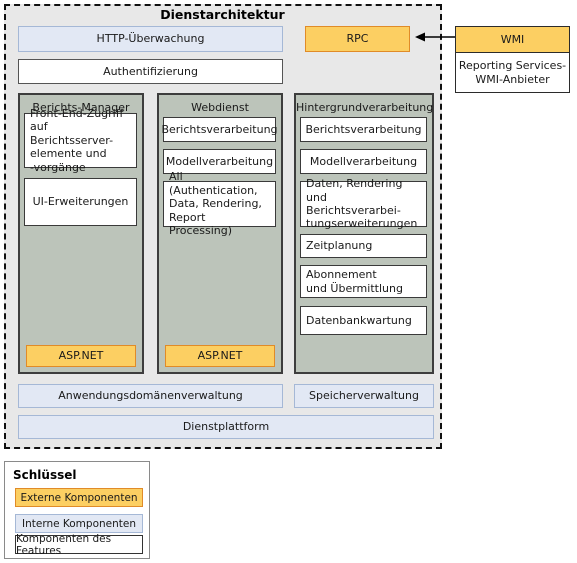 This screenshot has width=577, height=563. Describe the element at coordinates (226, 427) in the screenshot. I see `service-platform-box: Dienstplattform` at that location.